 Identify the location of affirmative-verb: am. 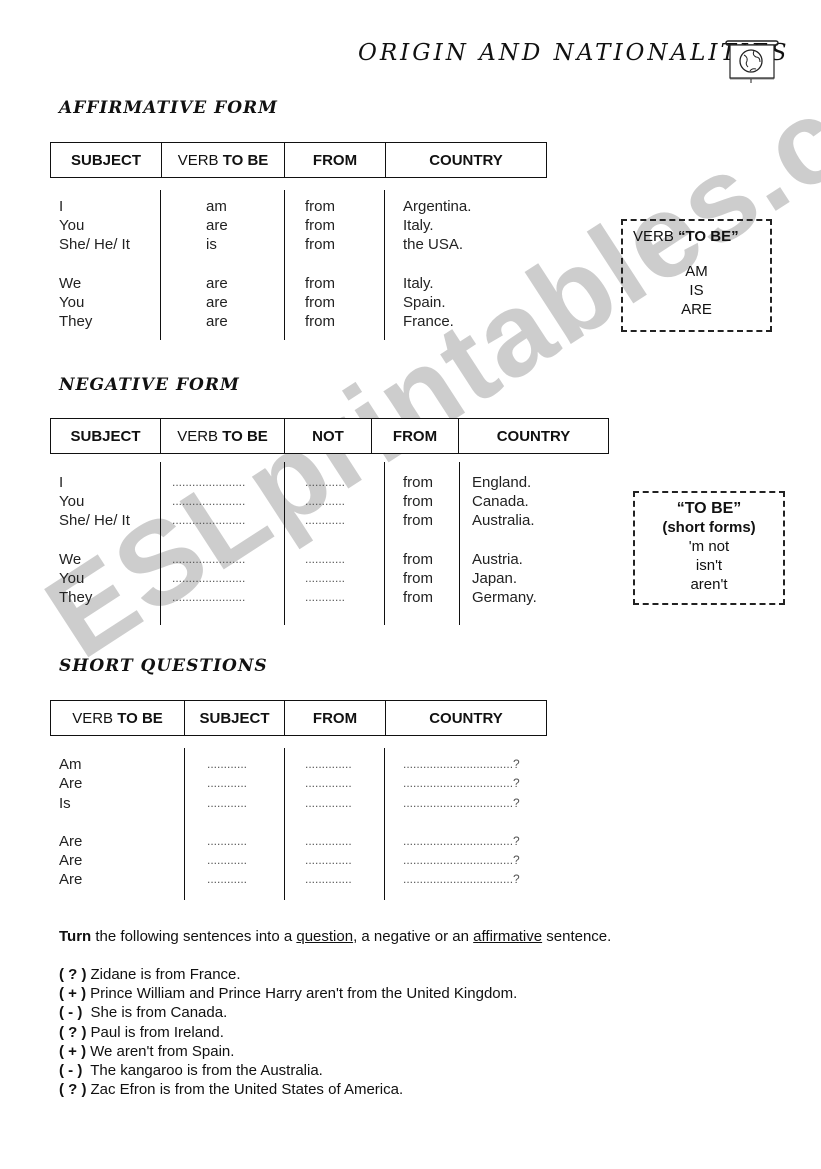
(216, 206).